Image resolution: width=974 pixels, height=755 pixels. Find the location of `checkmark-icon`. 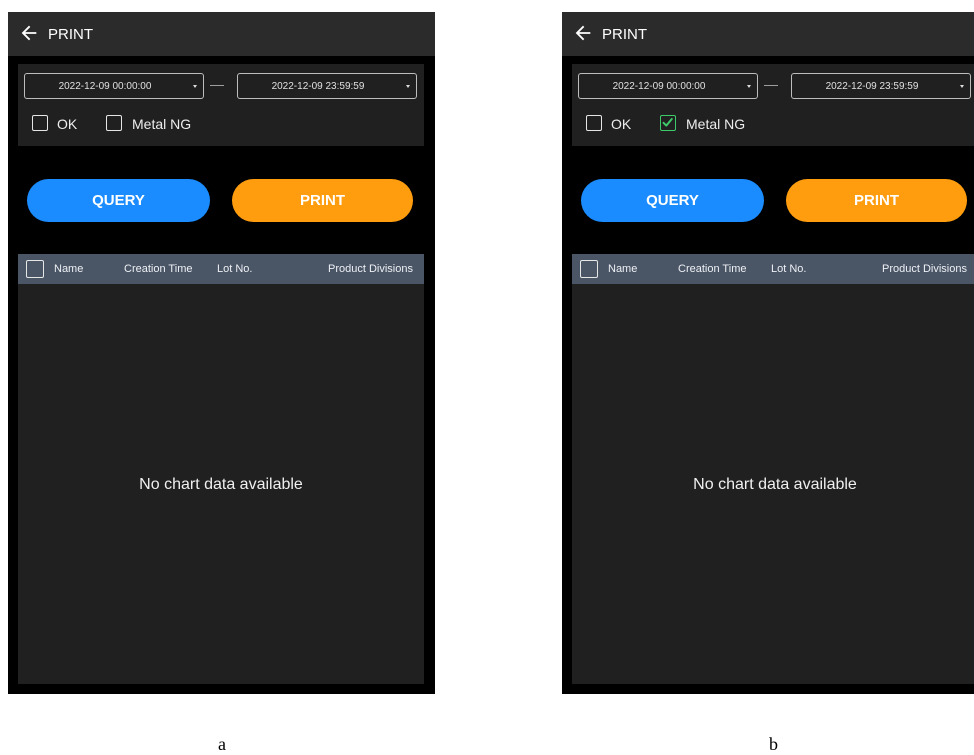

checkmark-icon is located at coordinates (667, 122).